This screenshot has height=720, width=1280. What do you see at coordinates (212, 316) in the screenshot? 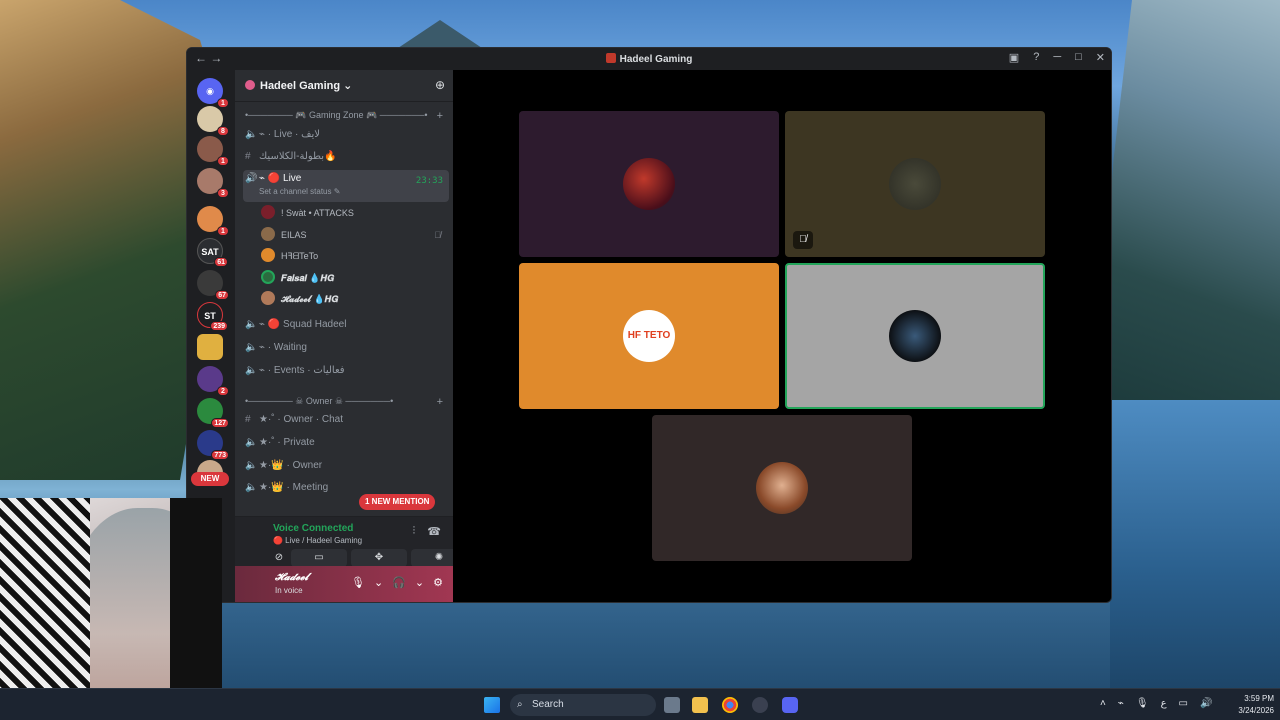
I see `server-icon-st: ST 239` at bounding box center [212, 316].